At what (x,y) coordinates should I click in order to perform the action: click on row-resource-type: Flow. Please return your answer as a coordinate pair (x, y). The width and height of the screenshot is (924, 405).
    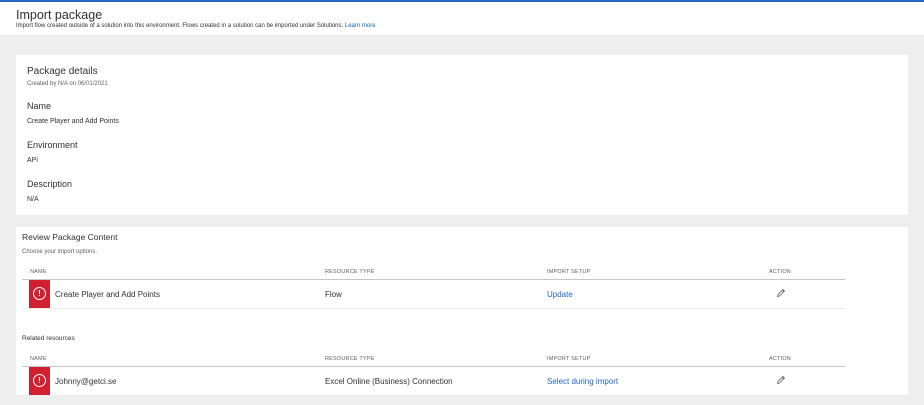
    Looking at the image, I should click on (333, 294).